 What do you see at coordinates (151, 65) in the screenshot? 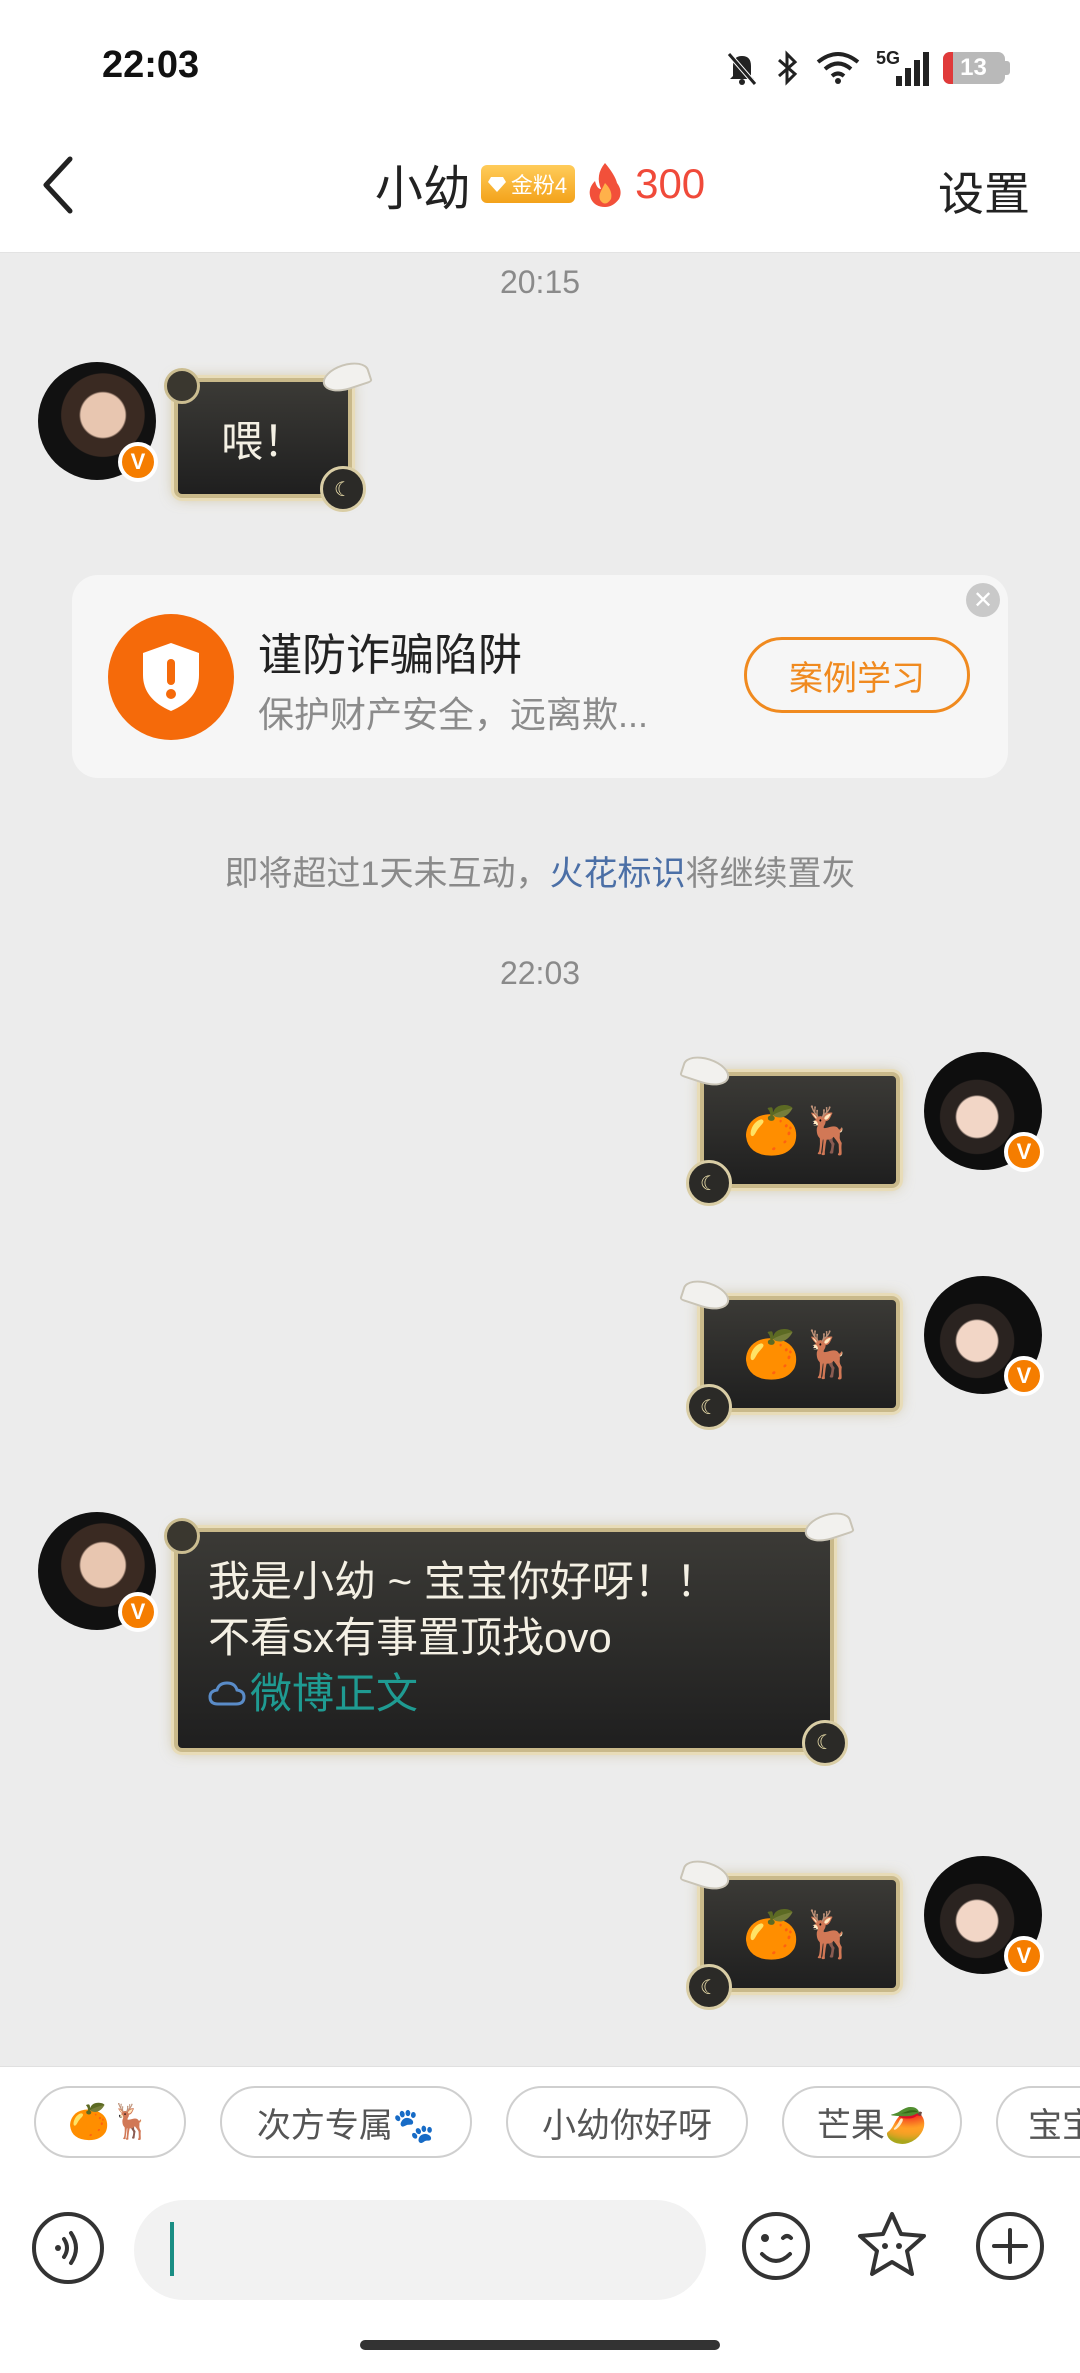
I see `status-time: 22:03` at bounding box center [151, 65].